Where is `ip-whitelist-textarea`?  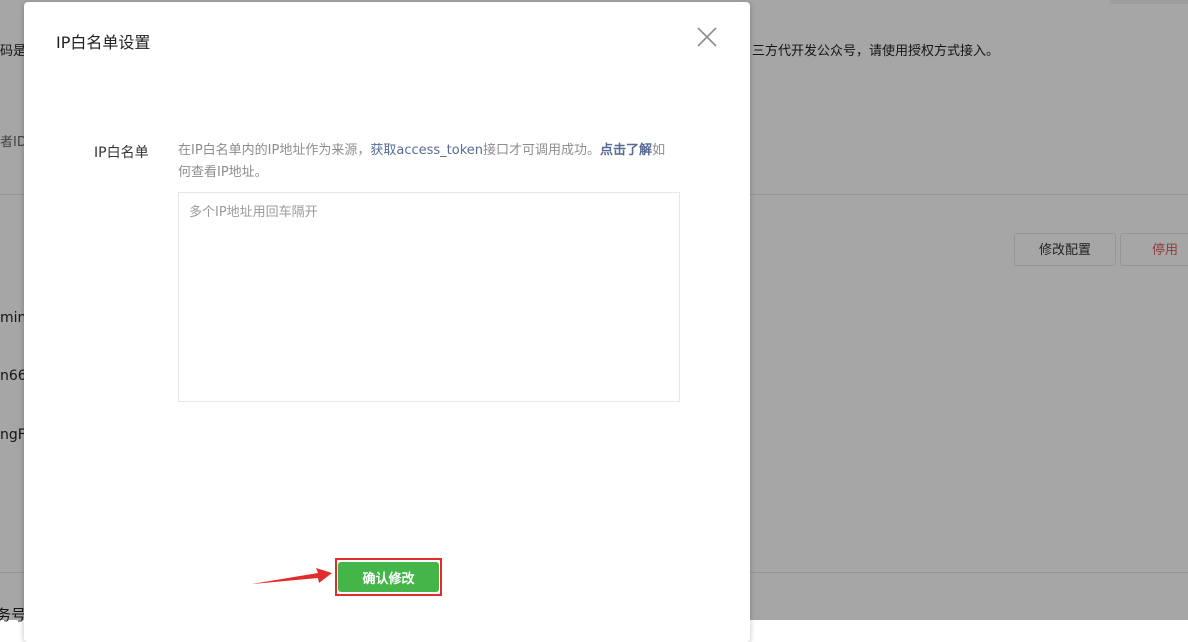 ip-whitelist-textarea is located at coordinates (429, 297).